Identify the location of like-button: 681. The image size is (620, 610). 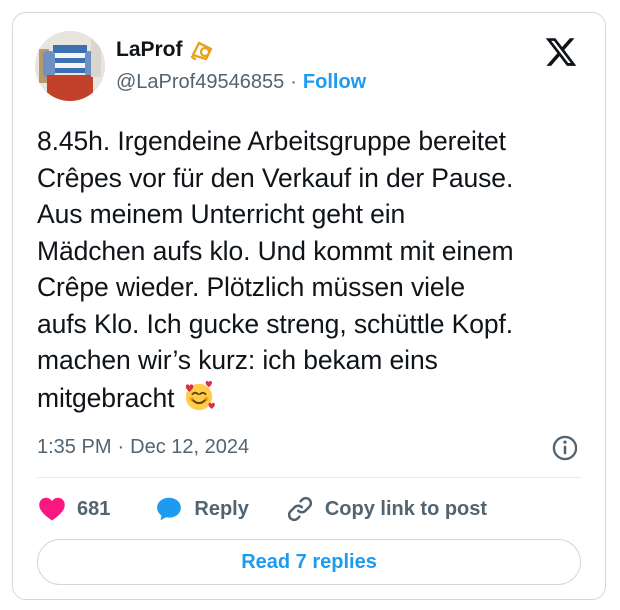
(73, 509).